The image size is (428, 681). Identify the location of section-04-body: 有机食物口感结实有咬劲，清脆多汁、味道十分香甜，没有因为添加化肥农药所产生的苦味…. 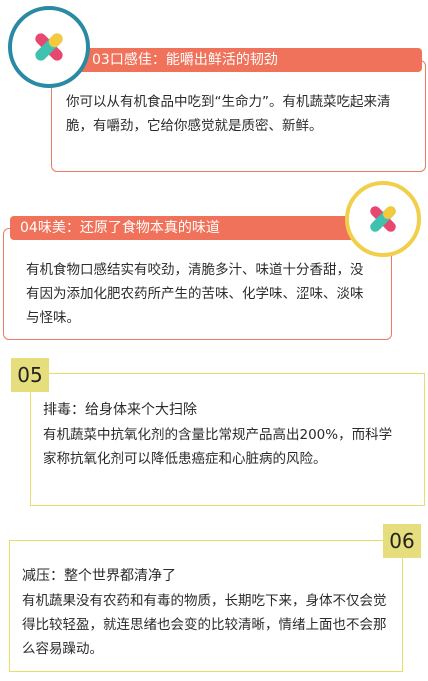
(195, 294).